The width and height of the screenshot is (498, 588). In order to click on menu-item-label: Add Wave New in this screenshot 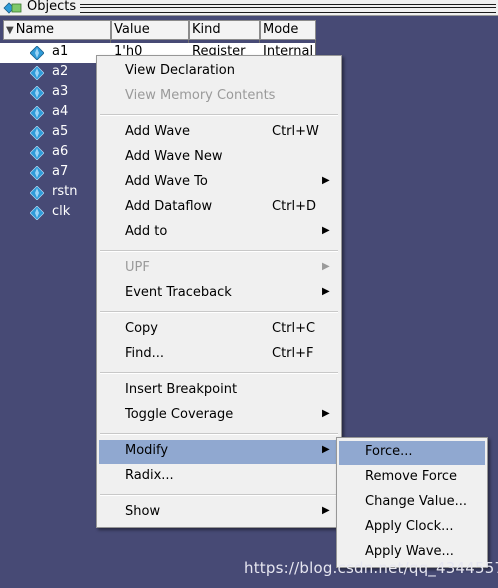, I will do `click(174, 156)`.